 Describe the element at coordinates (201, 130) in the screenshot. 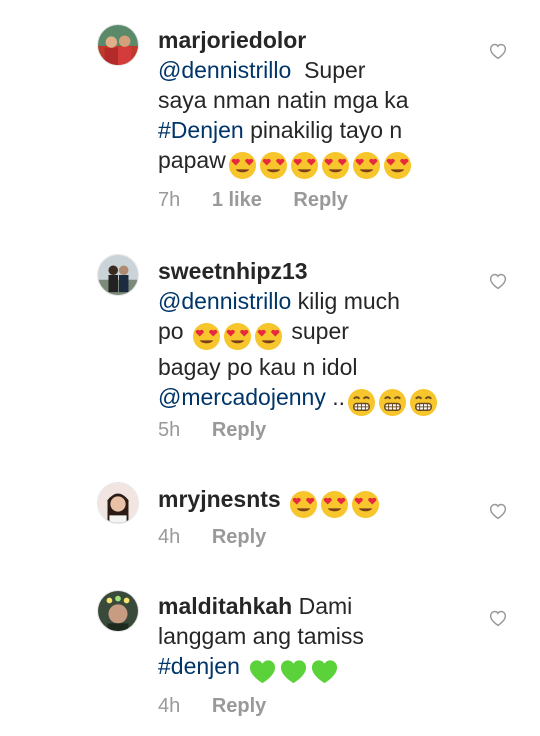

I see `hashtag-link: #Denjen` at that location.